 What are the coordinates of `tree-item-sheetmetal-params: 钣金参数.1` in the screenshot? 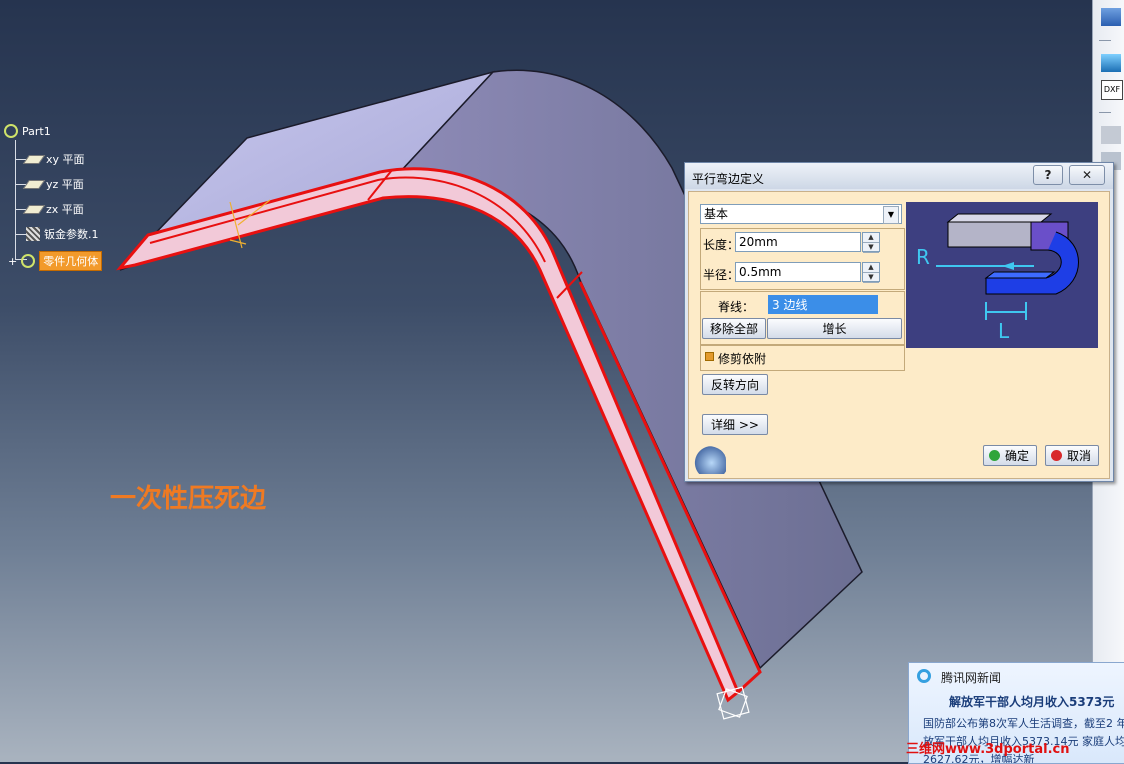 It's located at (62, 234).